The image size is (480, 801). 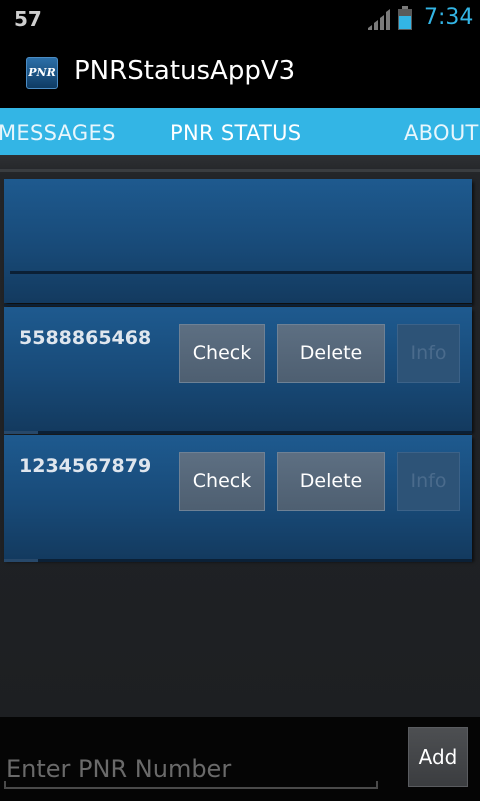 What do you see at coordinates (405, 18) in the screenshot?
I see `battery-icon` at bounding box center [405, 18].